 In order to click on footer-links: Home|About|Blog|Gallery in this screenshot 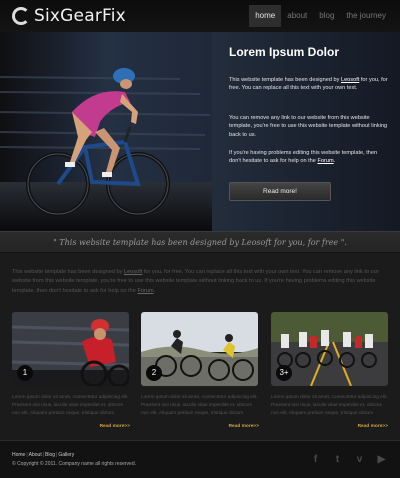, I will do `click(43, 455)`.